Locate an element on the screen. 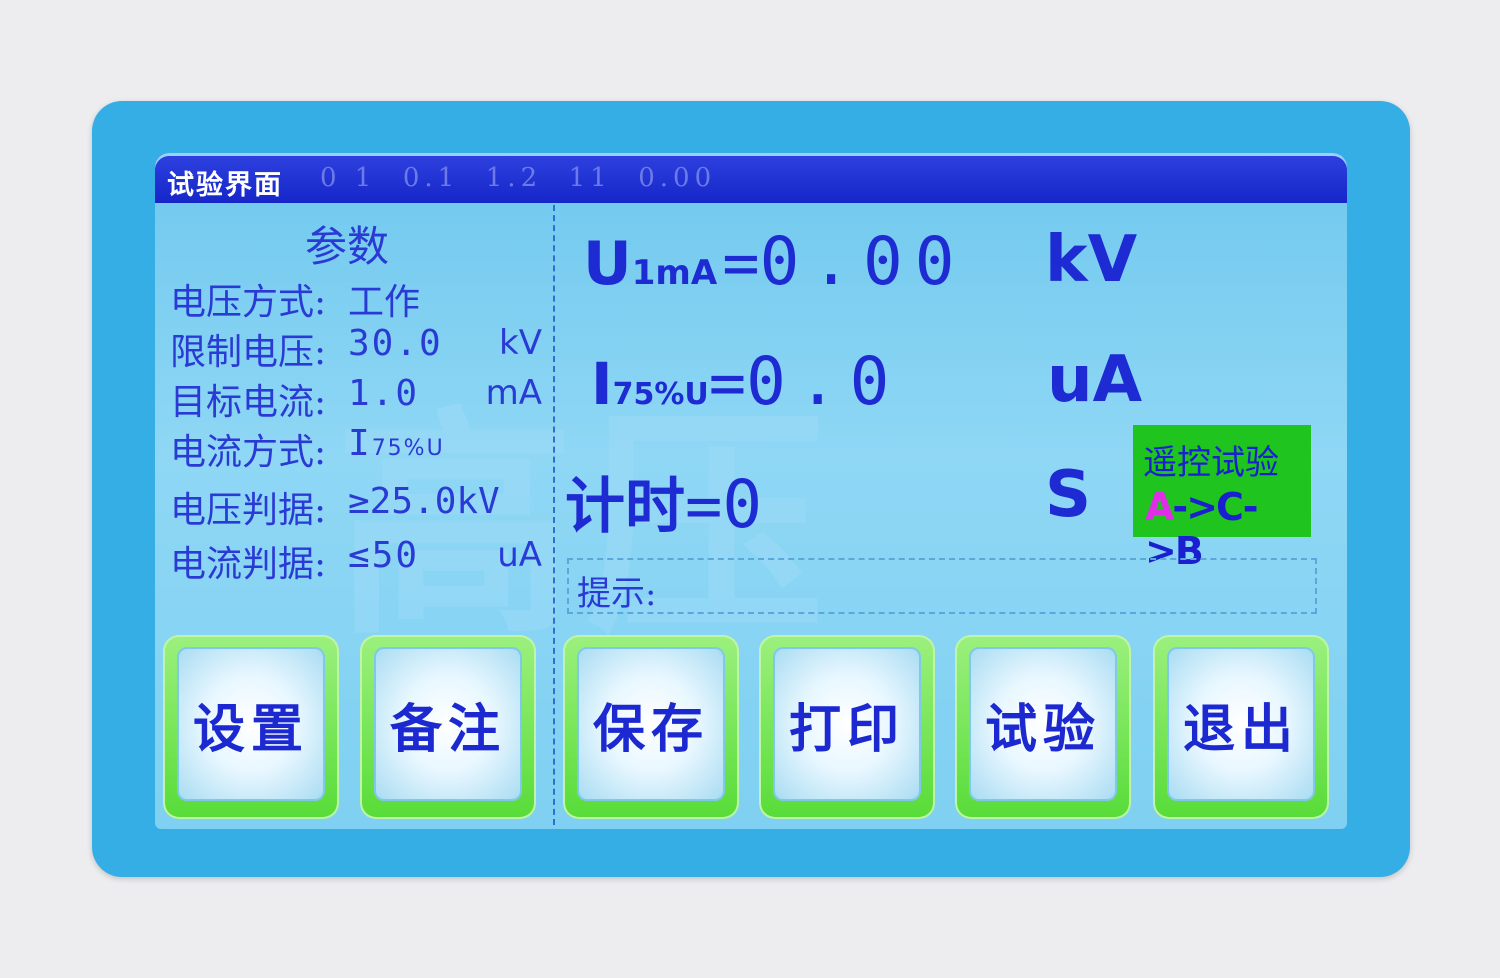 The width and height of the screenshot is (1500, 978). param-limit-voltage: 限制电压: 30.0 kV is located at coordinates (356, 348).